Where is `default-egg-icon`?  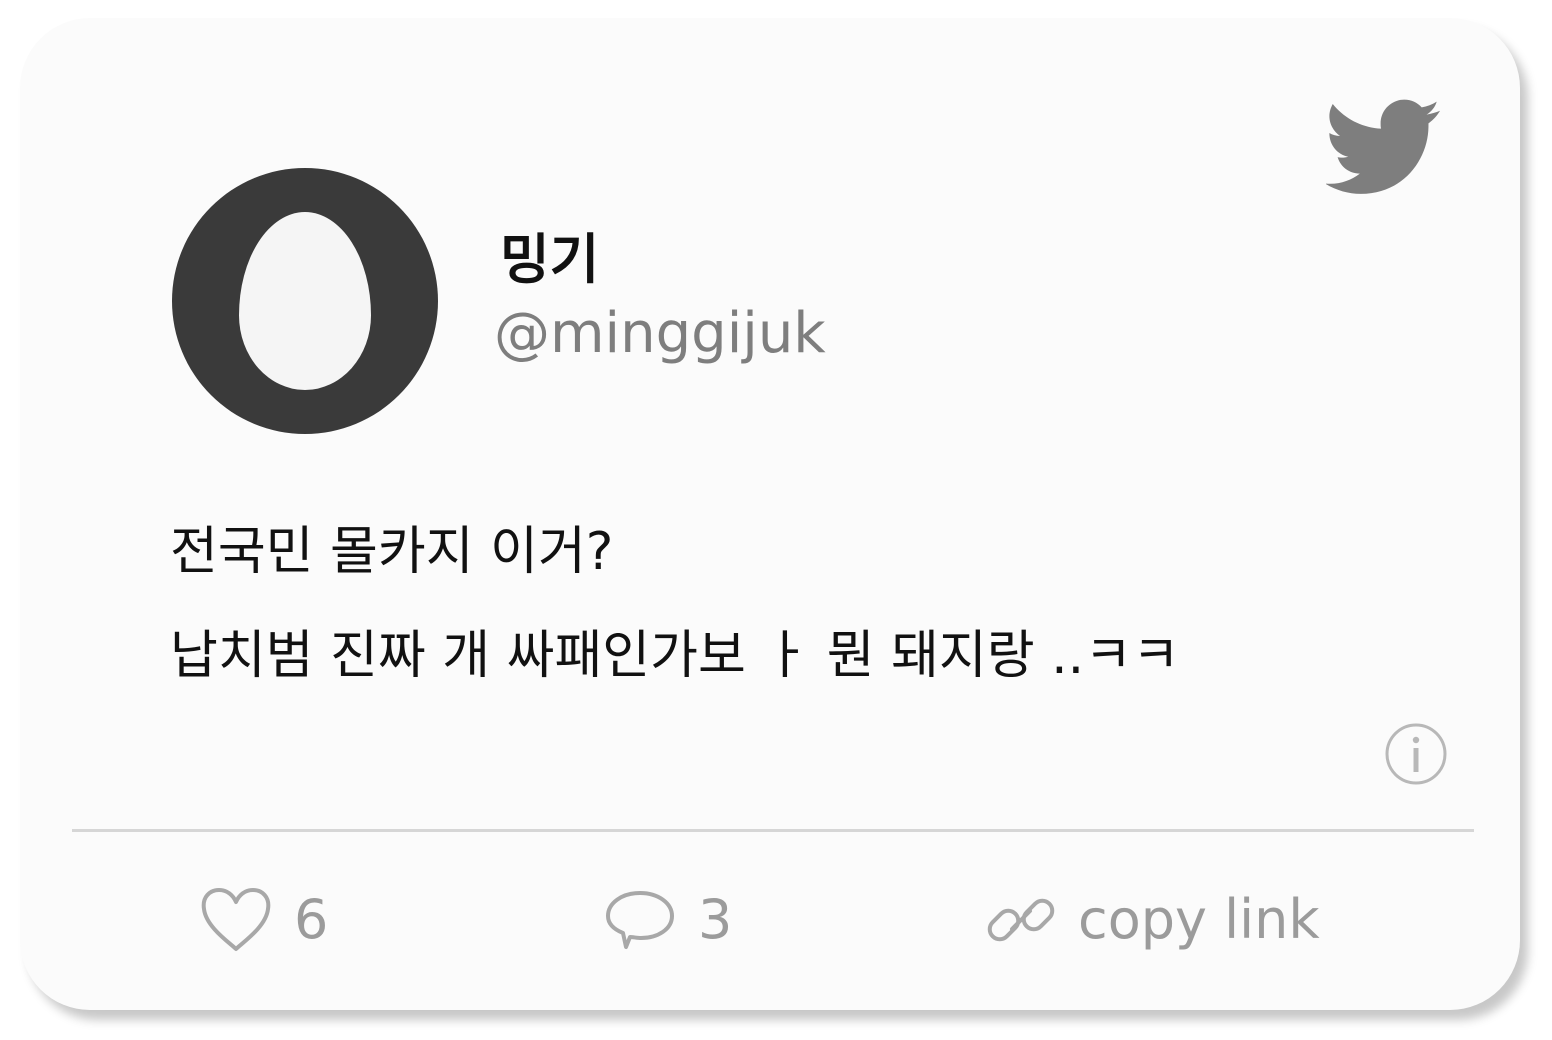 default-egg-icon is located at coordinates (305, 301).